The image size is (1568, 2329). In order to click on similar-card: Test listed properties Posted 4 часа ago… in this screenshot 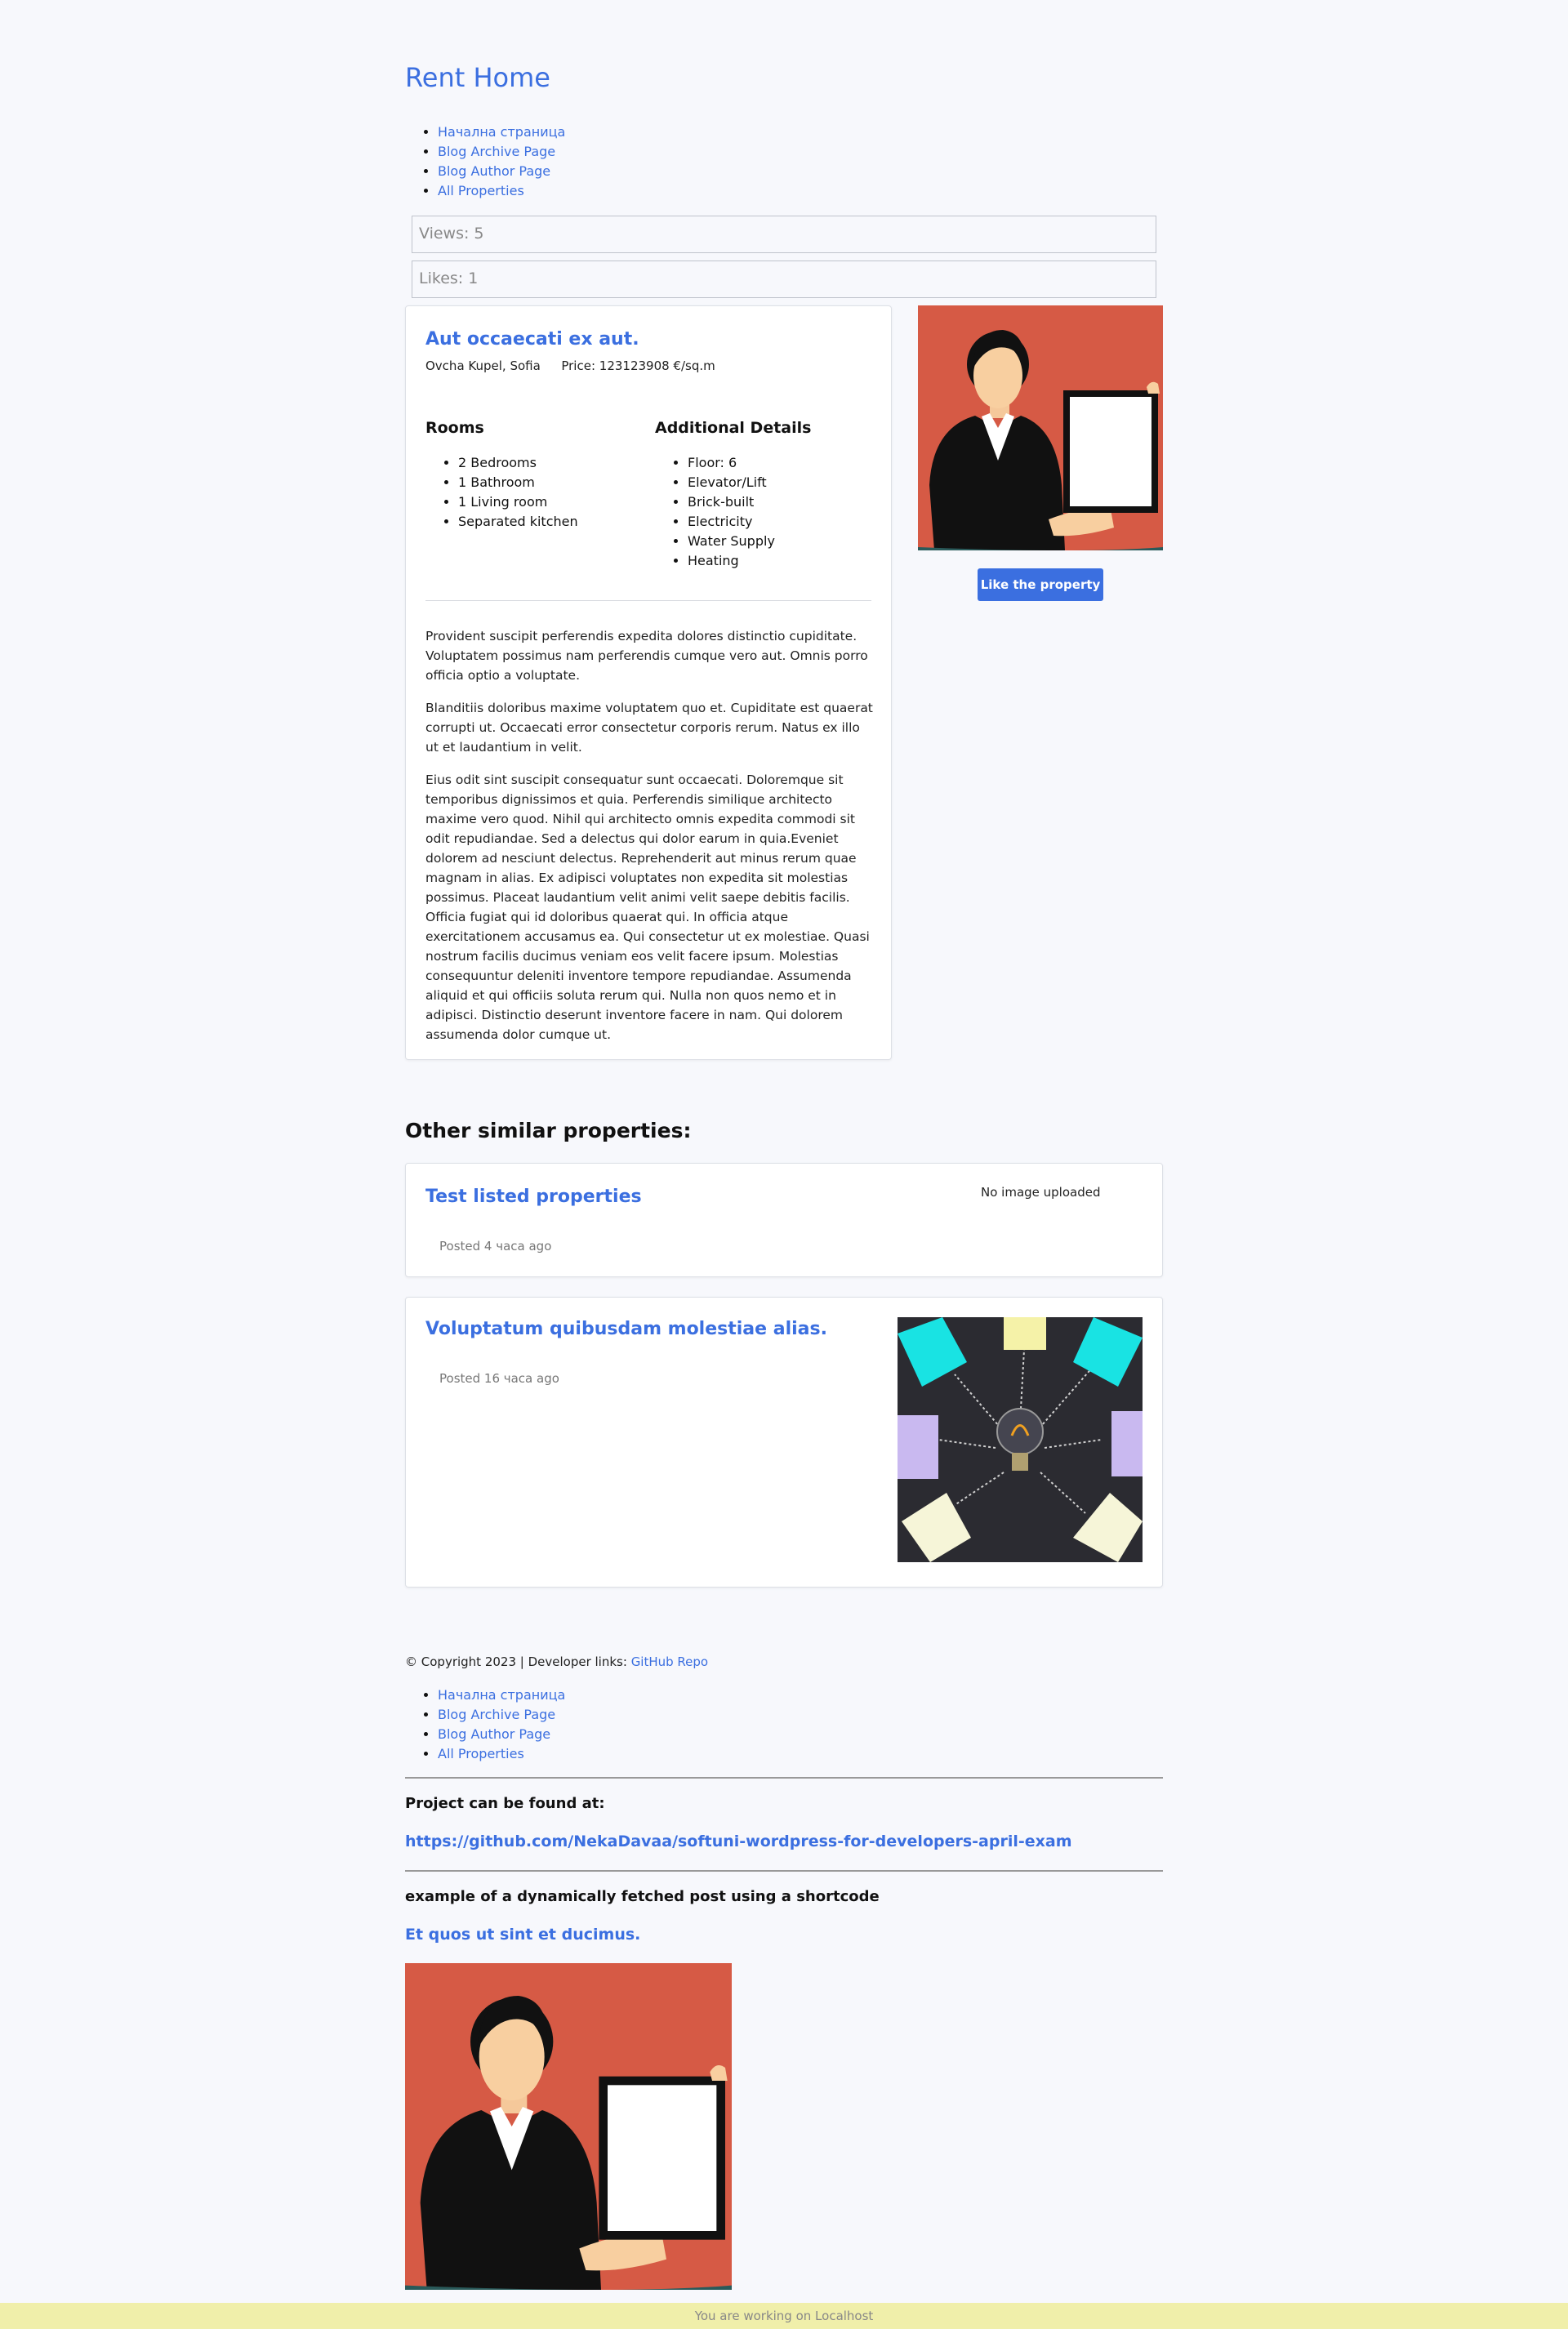, I will do `click(784, 1220)`.